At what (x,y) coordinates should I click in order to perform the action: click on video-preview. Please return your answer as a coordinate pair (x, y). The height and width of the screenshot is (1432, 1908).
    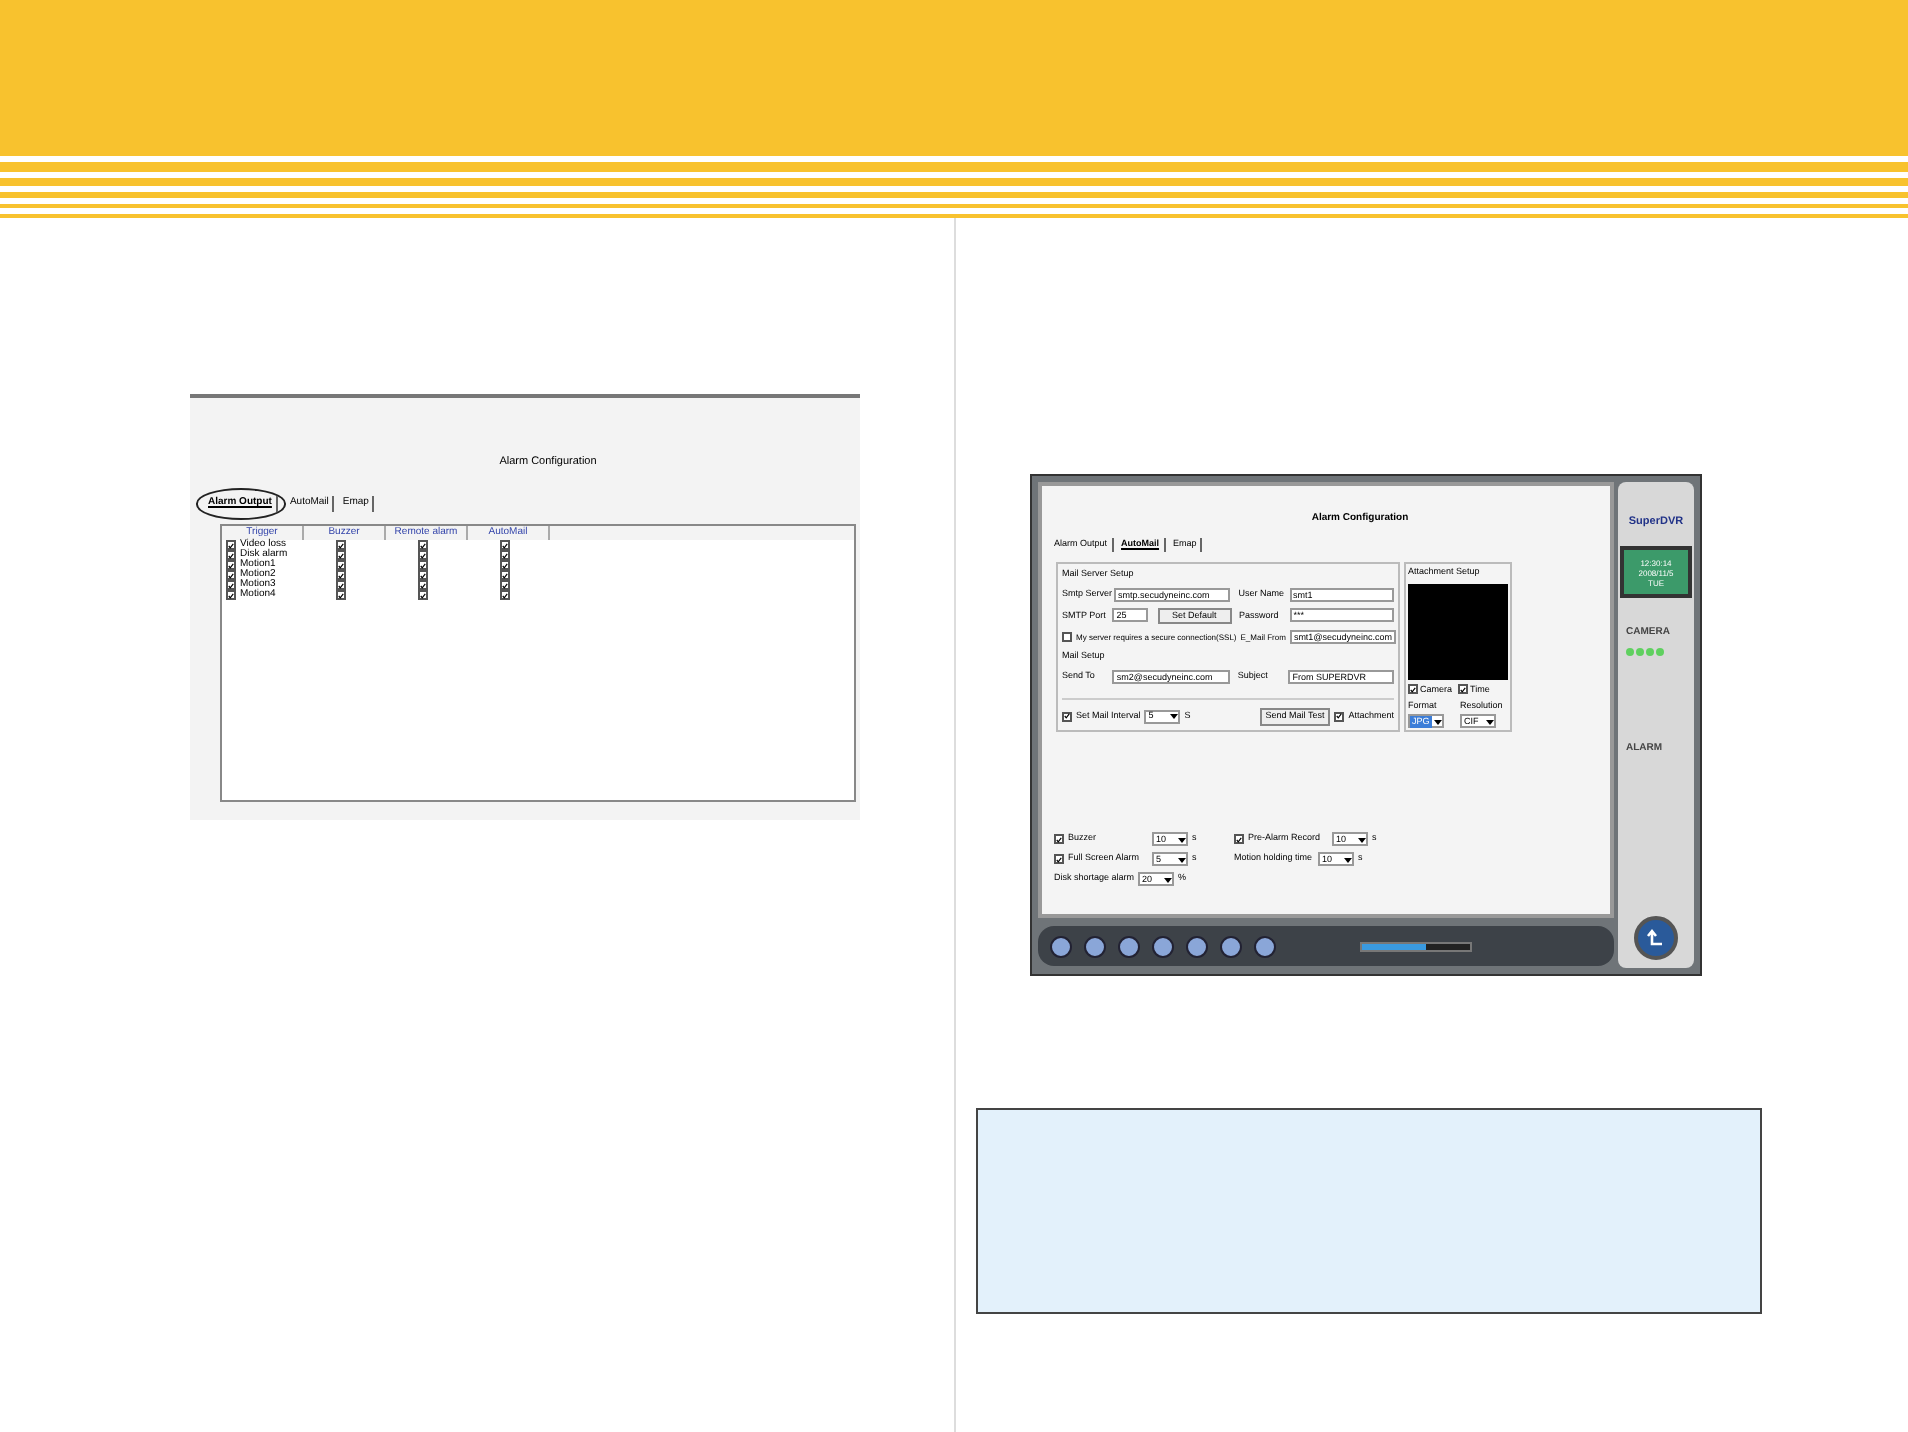
    Looking at the image, I should click on (1458, 631).